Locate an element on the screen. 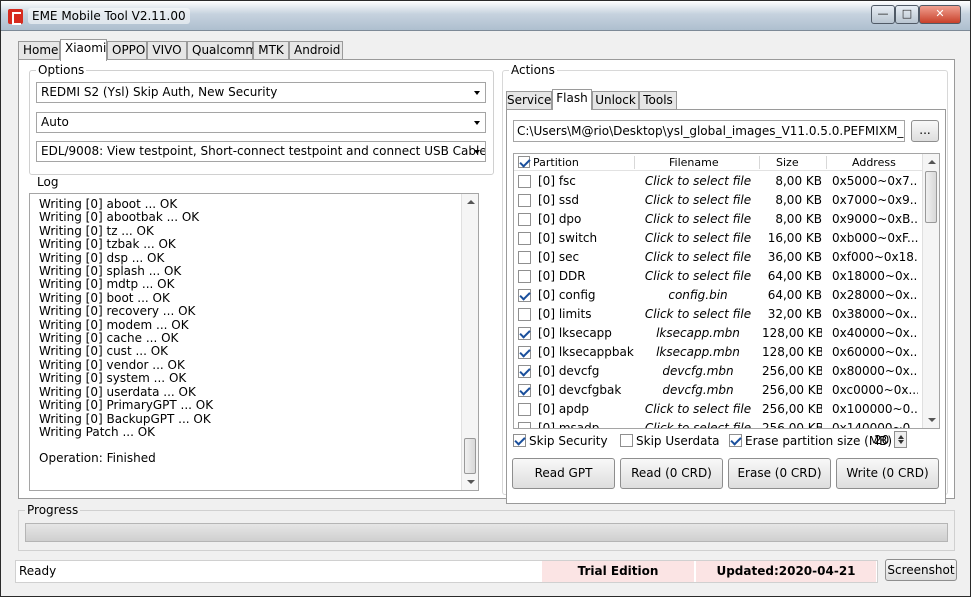 This screenshot has height=597, width=971. skip-security-label: Skip Security is located at coordinates (568, 441).